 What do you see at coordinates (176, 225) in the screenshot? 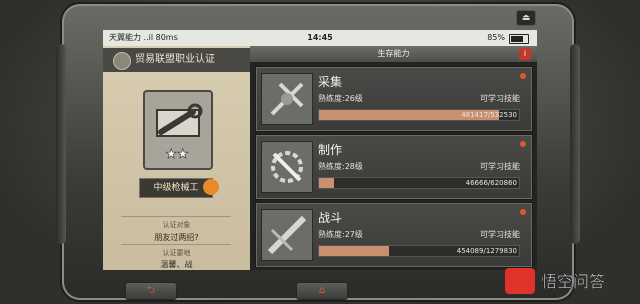
I see `section1-label: 认证对象` at bounding box center [176, 225].